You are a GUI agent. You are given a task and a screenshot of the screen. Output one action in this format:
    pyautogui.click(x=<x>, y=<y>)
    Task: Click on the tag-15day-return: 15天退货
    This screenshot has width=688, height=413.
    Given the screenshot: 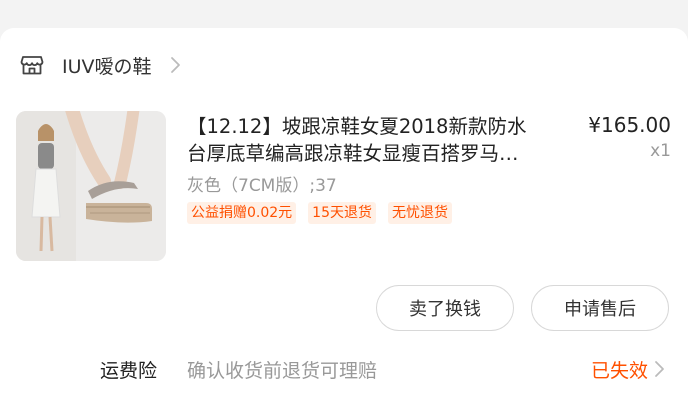 What is the action you would take?
    pyautogui.click(x=342, y=213)
    